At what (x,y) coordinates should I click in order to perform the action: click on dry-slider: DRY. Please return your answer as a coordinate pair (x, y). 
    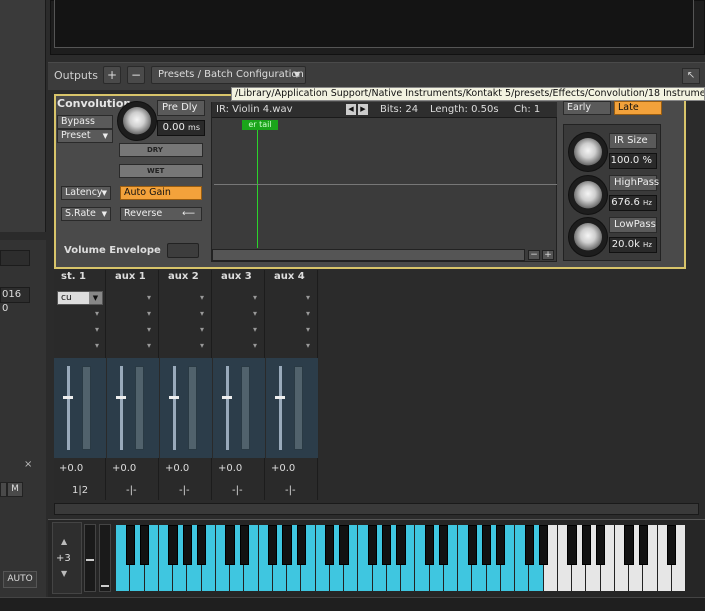
    Looking at the image, I should click on (161, 150).